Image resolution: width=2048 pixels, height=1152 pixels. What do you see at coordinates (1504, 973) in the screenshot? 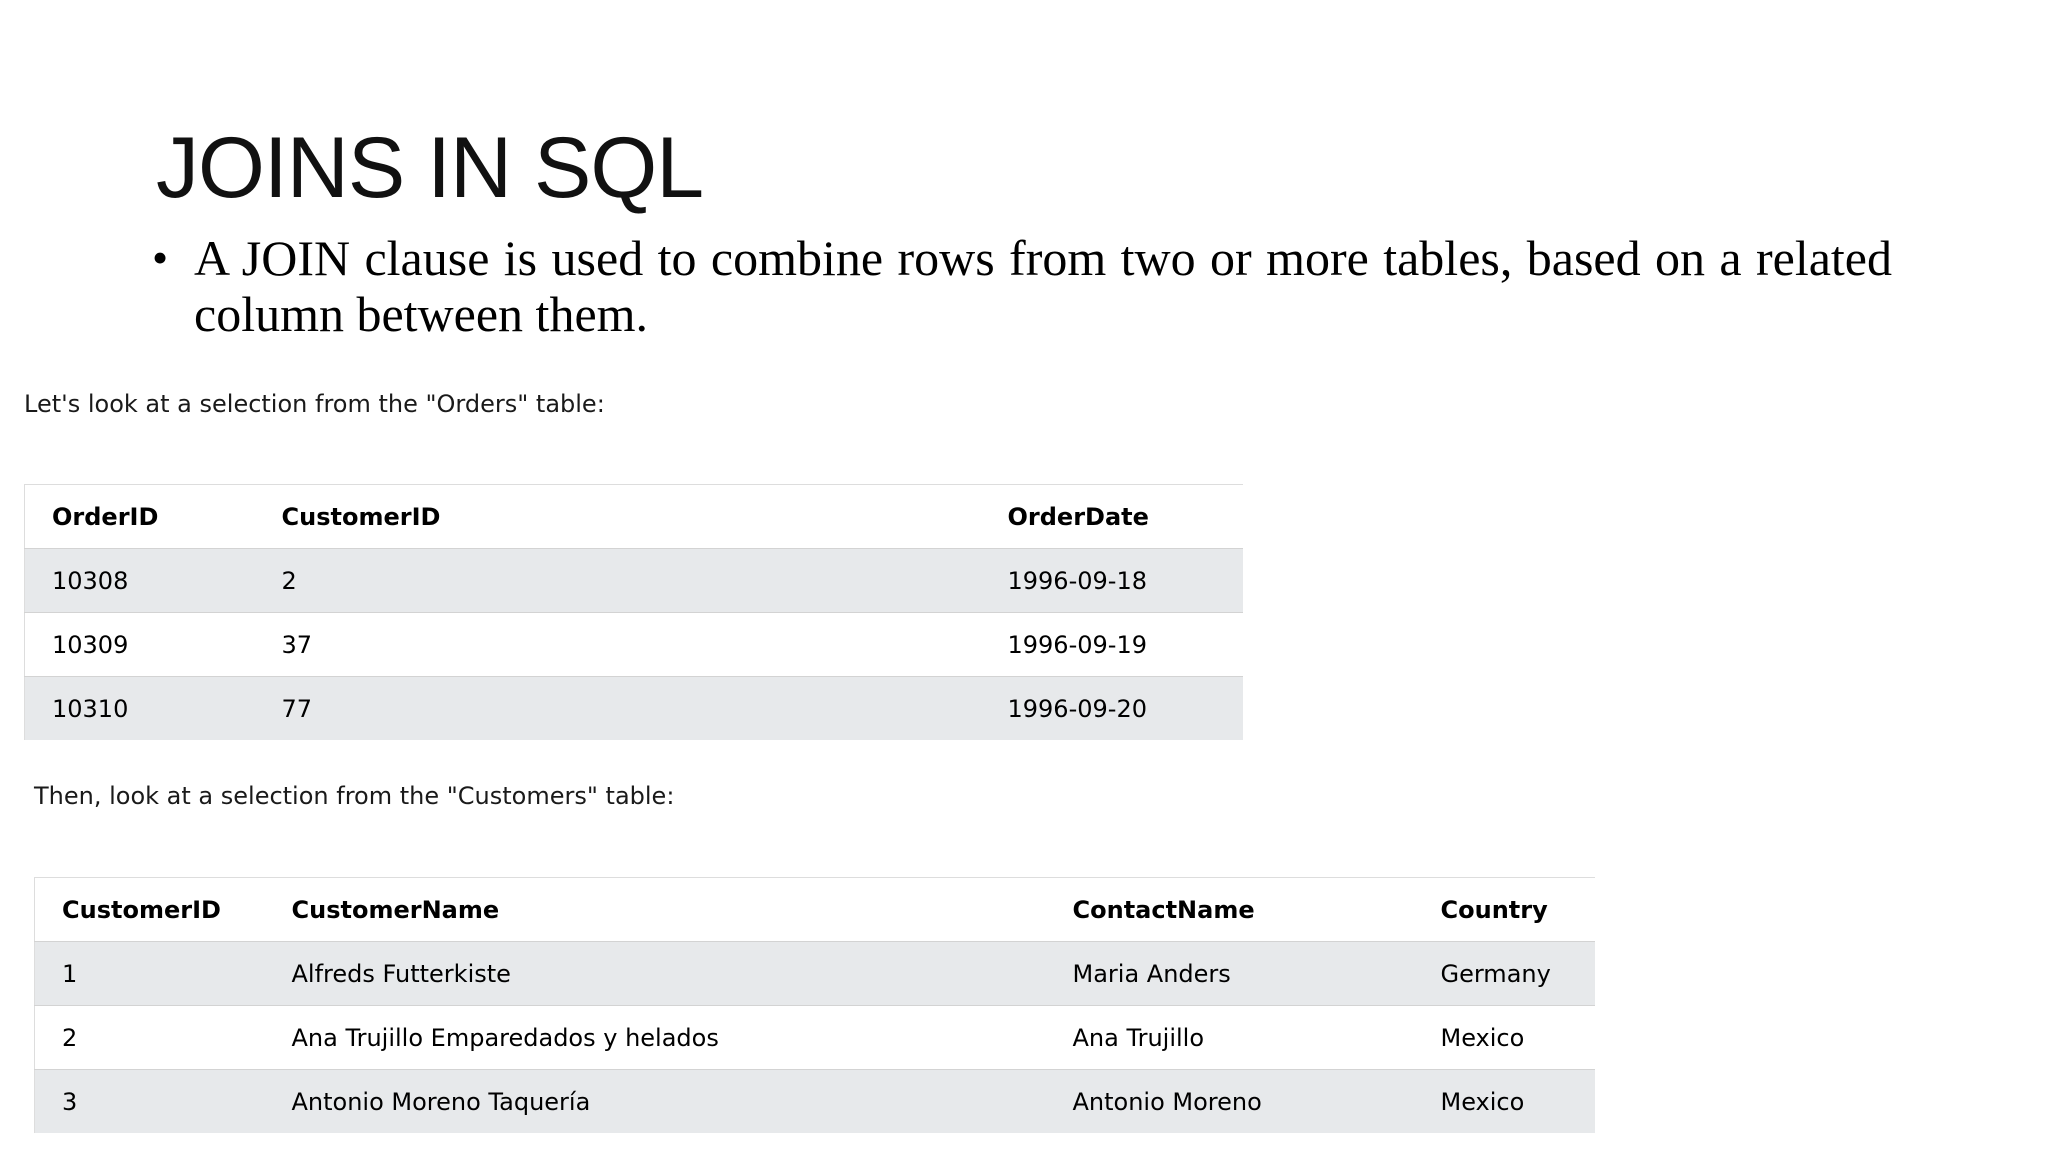
I see `table-cell: Germany` at bounding box center [1504, 973].